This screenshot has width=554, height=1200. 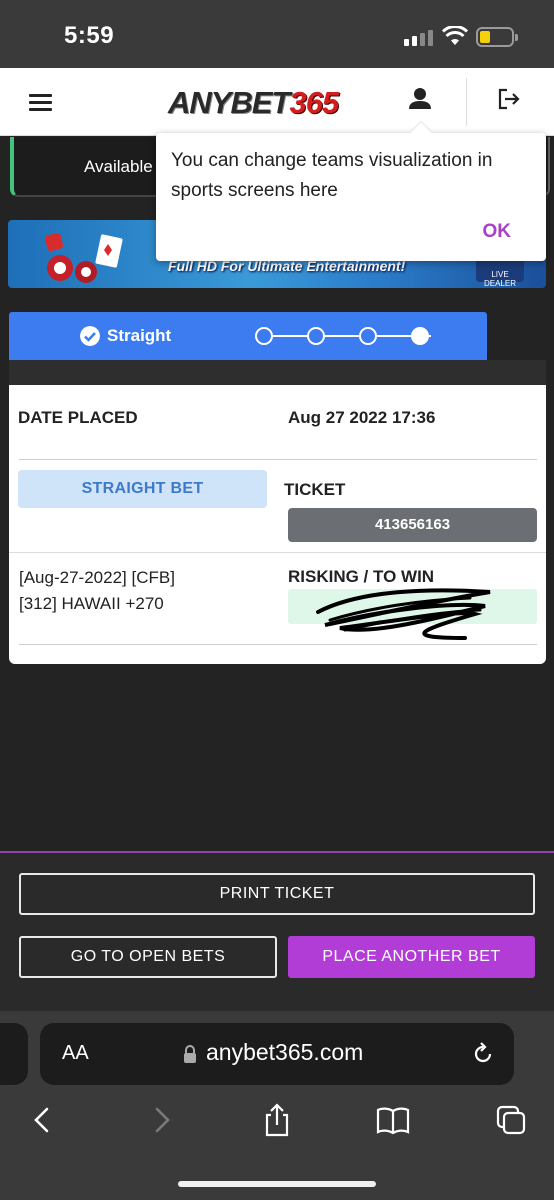 What do you see at coordinates (497, 232) in the screenshot?
I see `tooltip-ok-button: OK` at bounding box center [497, 232].